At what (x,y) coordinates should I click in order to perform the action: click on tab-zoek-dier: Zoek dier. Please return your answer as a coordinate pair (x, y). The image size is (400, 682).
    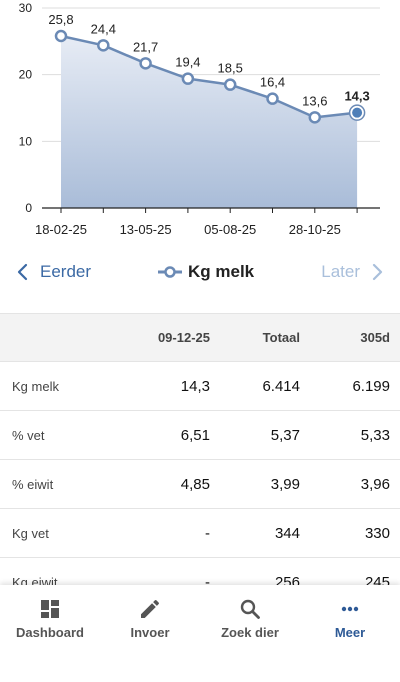
    Looking at the image, I should click on (250, 618).